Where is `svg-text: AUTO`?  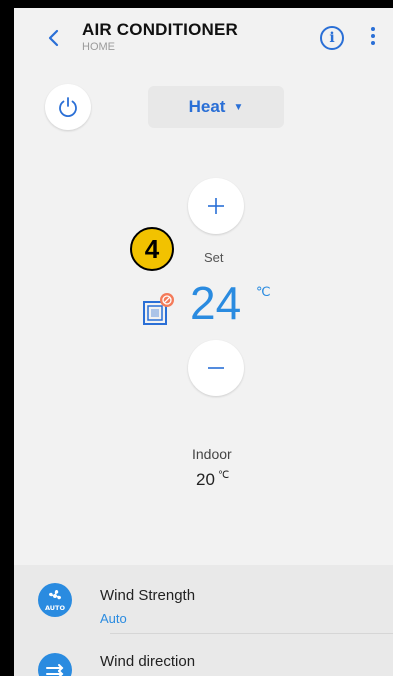
svg-text: AUTO is located at coordinates (55, 608).